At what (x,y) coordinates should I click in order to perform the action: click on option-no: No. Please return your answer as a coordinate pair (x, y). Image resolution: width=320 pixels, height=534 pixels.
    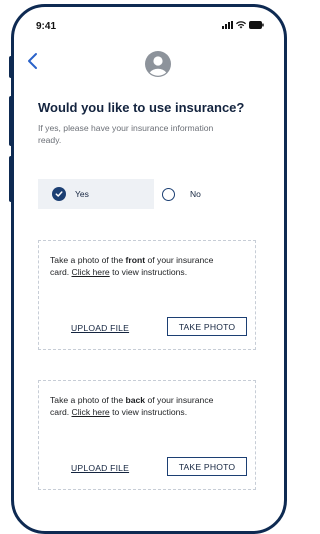
    Looking at the image, I should click on (181, 194).